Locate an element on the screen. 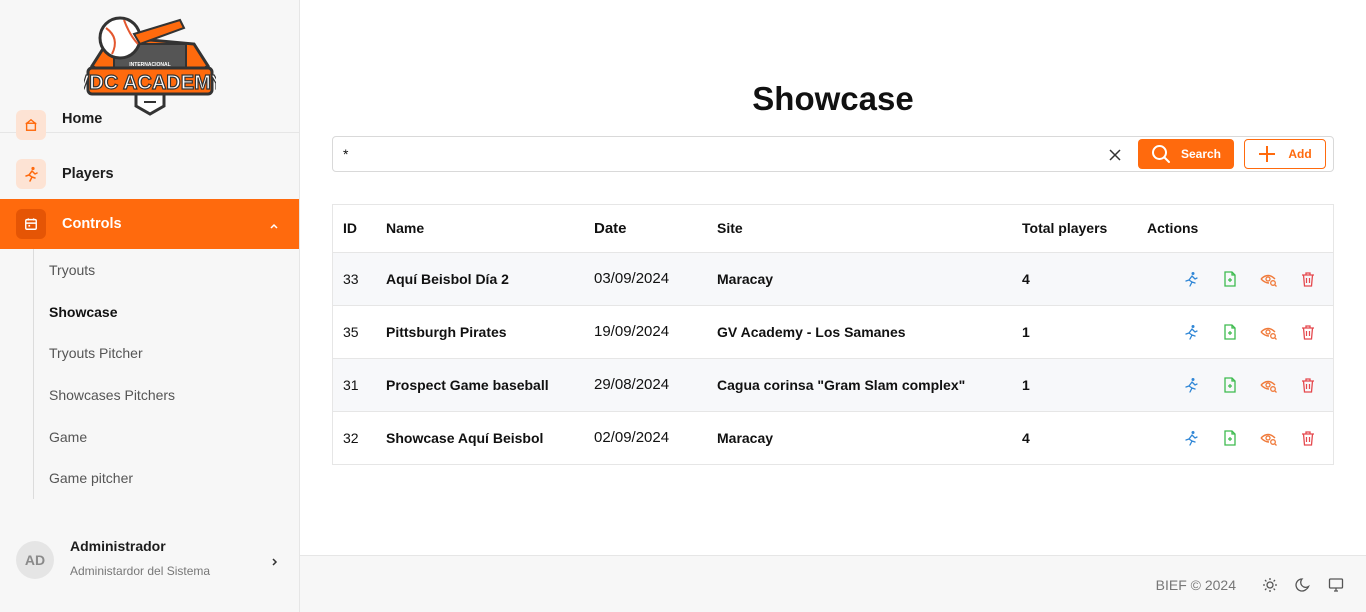 This screenshot has width=1366, height=612. footer: BIEF © 2024 is located at coordinates (833, 583).